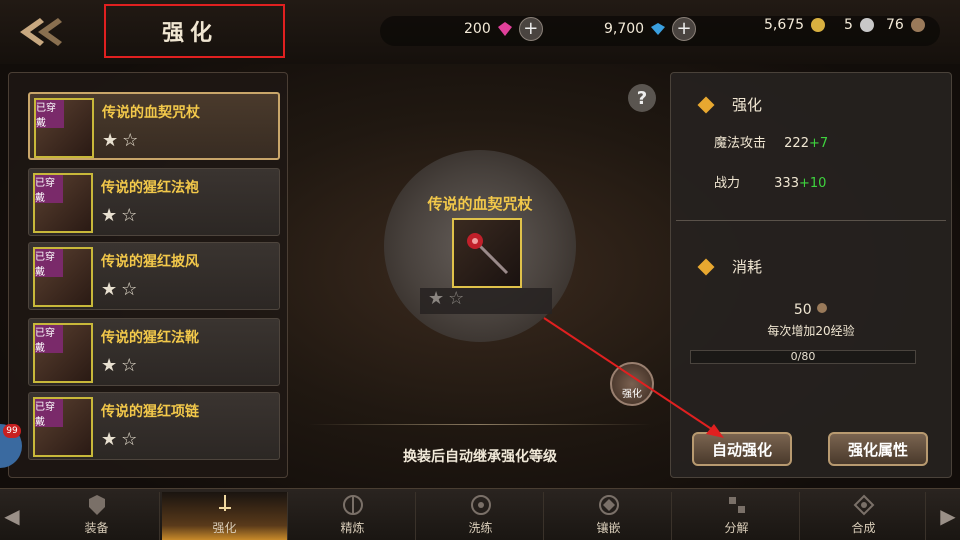 This screenshot has width=960, height=540. What do you see at coordinates (848, 25) in the screenshot?
I see `silver-count: 5` at bounding box center [848, 25].